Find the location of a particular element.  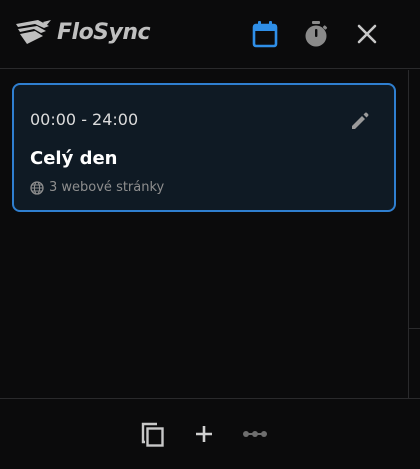

copy-icon is located at coordinates (152, 434).